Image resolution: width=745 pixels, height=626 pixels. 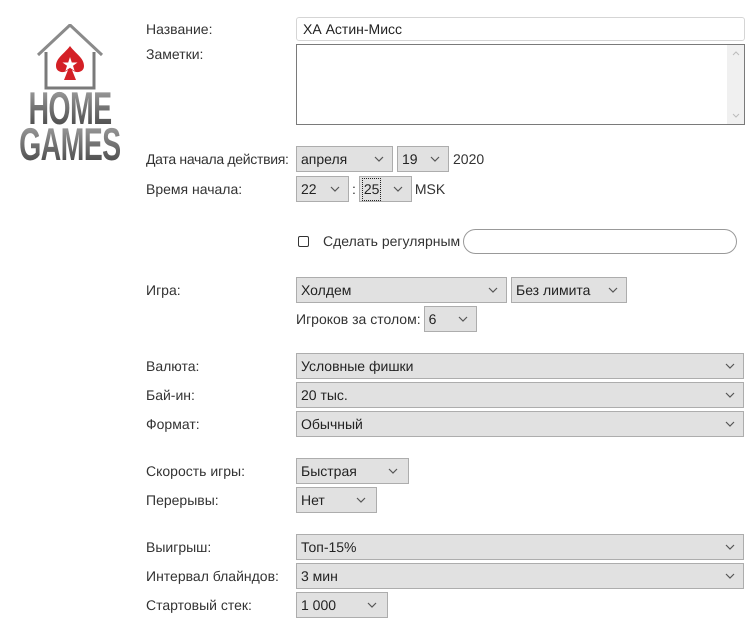 I want to click on recurring-field, so click(x=600, y=241).